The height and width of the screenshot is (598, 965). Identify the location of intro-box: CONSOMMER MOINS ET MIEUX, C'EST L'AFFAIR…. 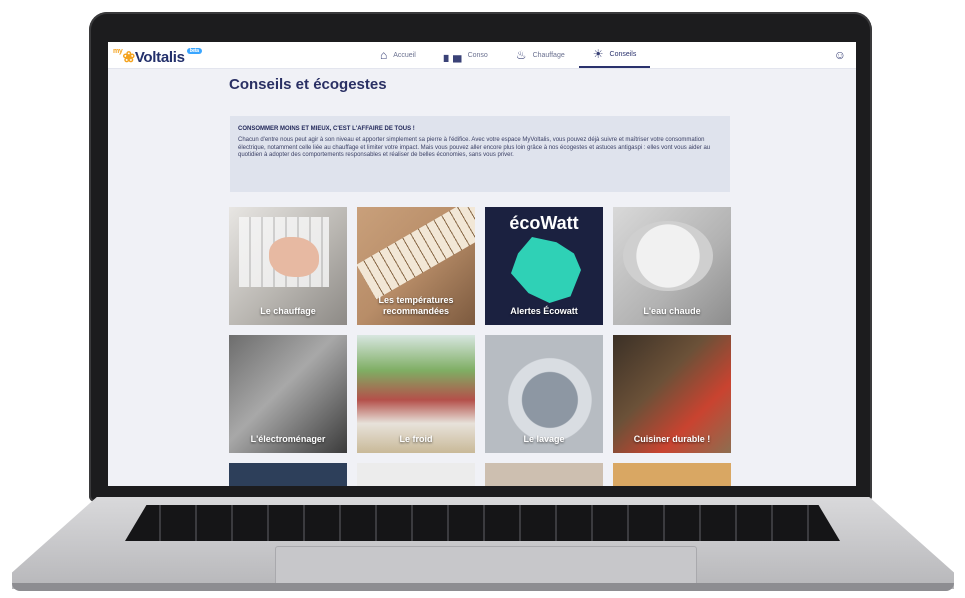
(480, 154).